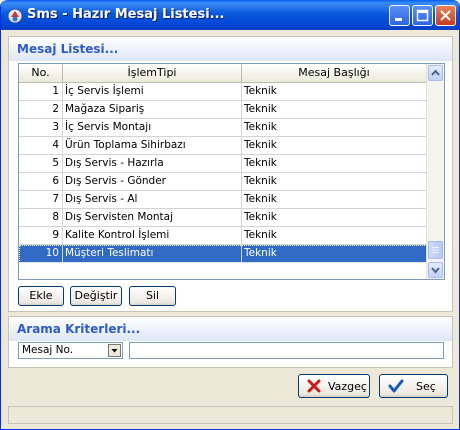 Image resolution: width=460 pixels, height=430 pixels. Describe the element at coordinates (435, 171) in the screenshot. I see `vertical-scrollbar` at that location.